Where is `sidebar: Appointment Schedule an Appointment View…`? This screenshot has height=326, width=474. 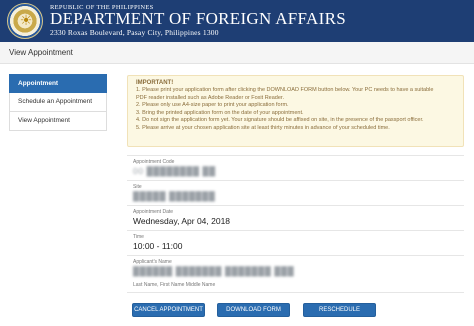 sidebar: Appointment Schedule an Appointment View… is located at coordinates (58, 102).